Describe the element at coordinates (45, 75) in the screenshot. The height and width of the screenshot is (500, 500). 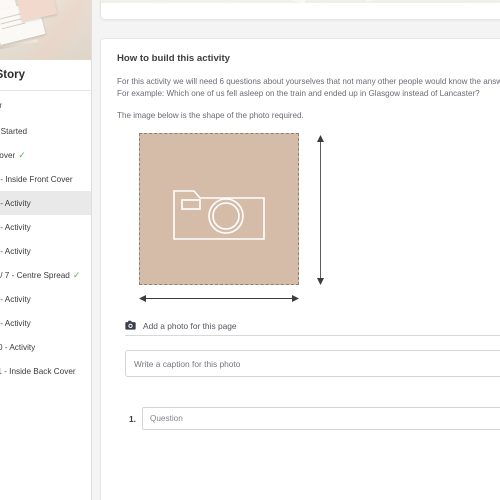
I see `sidebar-title: Our Story` at that location.